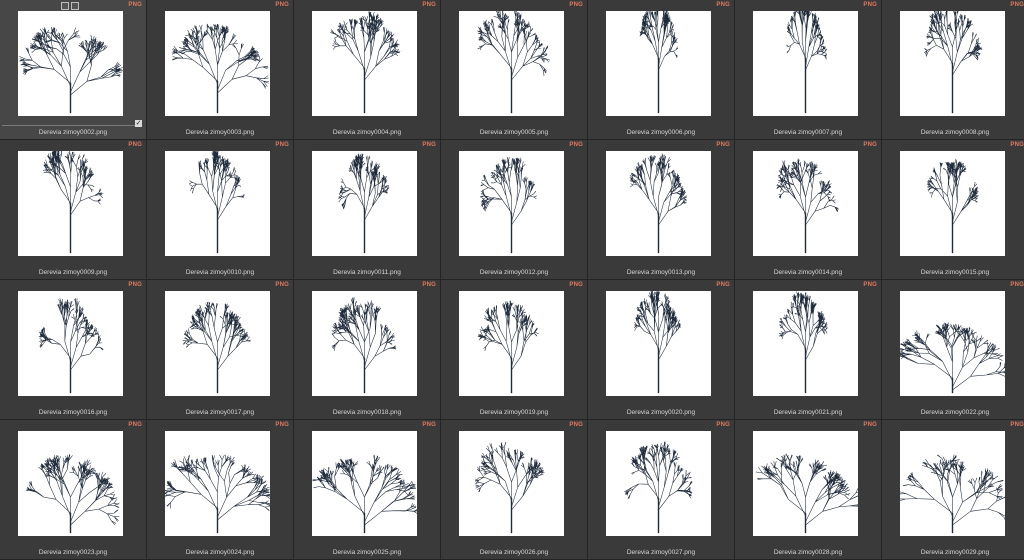 The width and height of the screenshot is (1024, 560). I want to click on thumbnail-tile: PNG Derevia zimoy0024.png, so click(220, 490).